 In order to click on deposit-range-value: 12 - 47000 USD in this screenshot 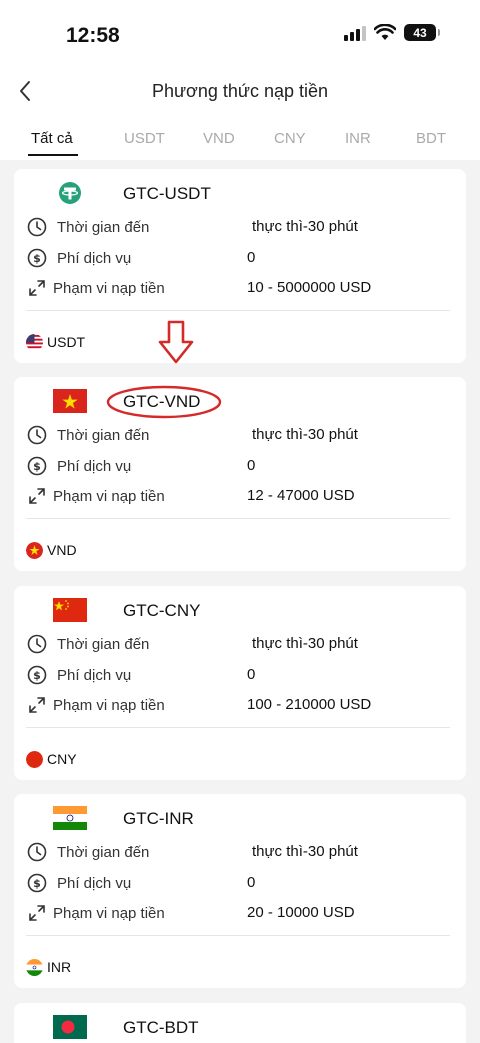, I will do `click(301, 495)`.